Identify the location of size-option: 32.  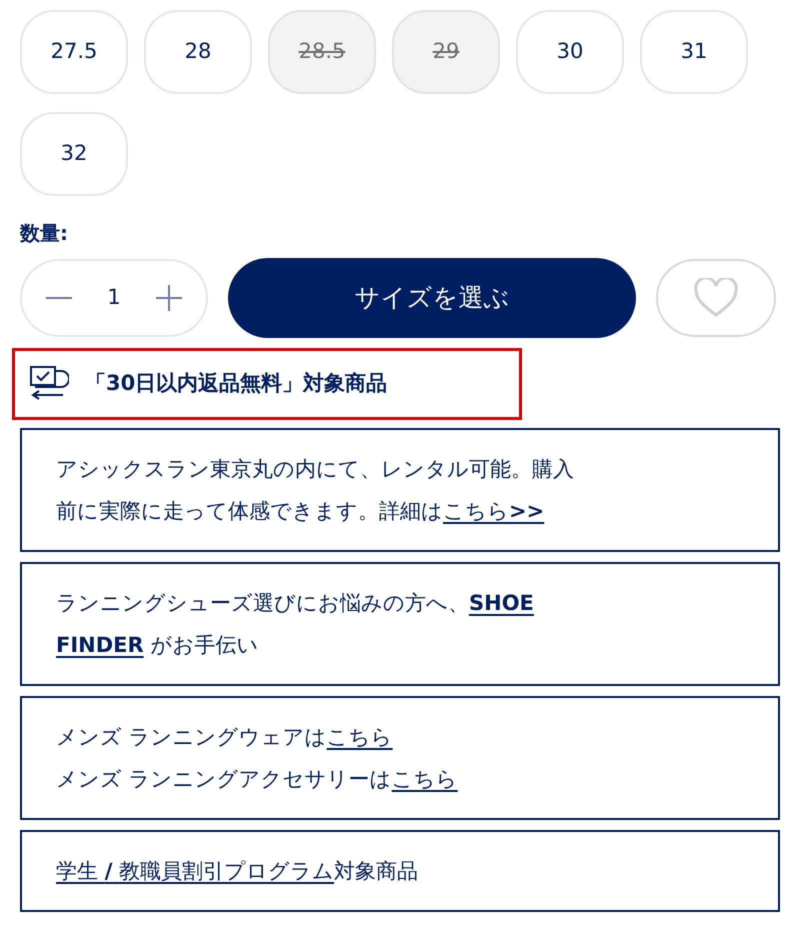
(74, 154).